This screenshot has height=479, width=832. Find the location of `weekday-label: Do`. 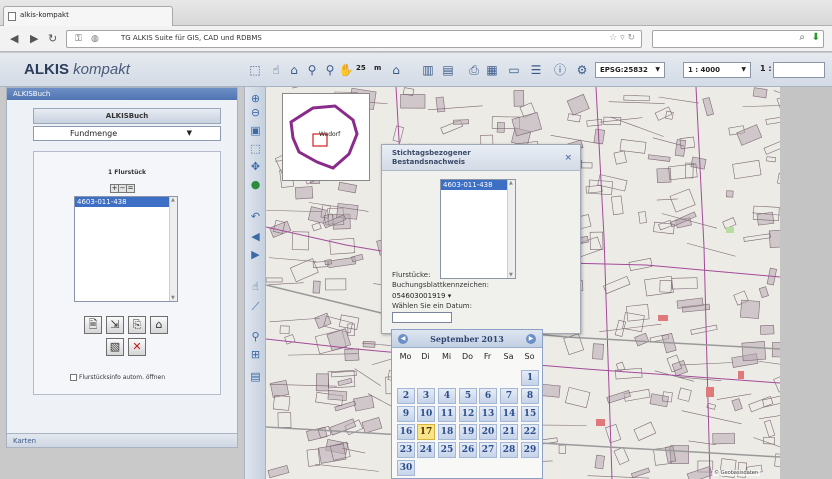

weekday-label: Do is located at coordinates (467, 356).